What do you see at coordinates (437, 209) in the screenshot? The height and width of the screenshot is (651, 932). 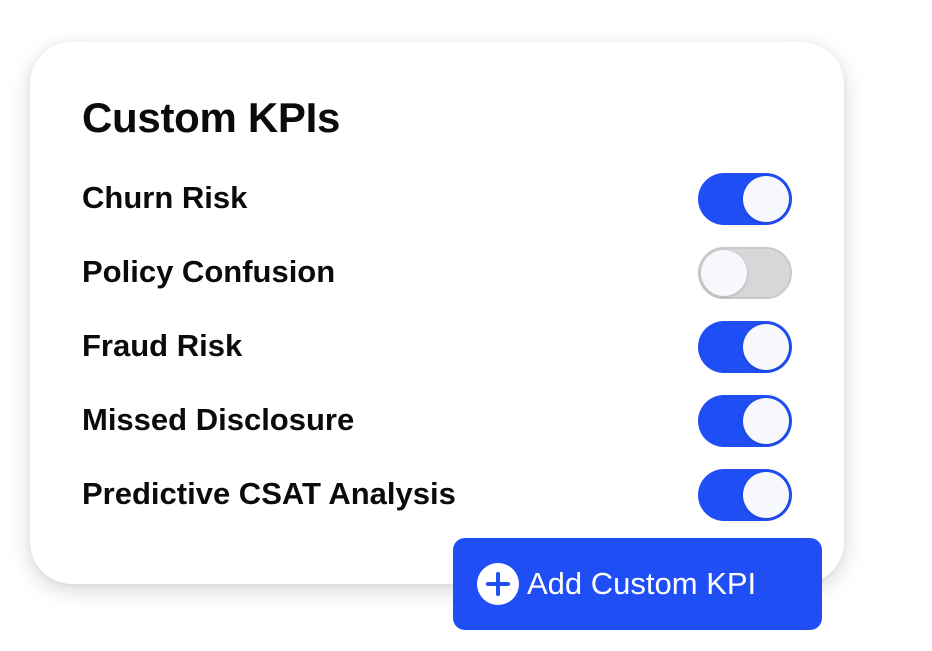 I see `kpi-row-churn-risk: Churn Risk` at bounding box center [437, 209].